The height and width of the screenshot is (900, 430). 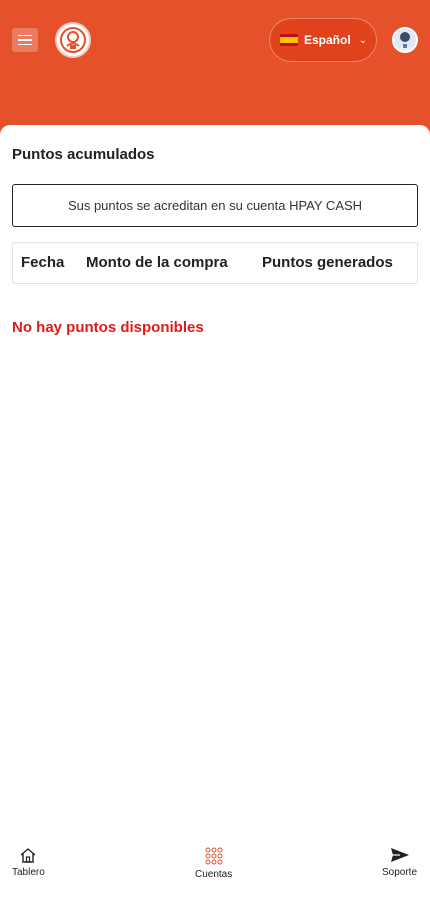 I want to click on nav-label-cuentas: Cuentas, so click(x=214, y=874).